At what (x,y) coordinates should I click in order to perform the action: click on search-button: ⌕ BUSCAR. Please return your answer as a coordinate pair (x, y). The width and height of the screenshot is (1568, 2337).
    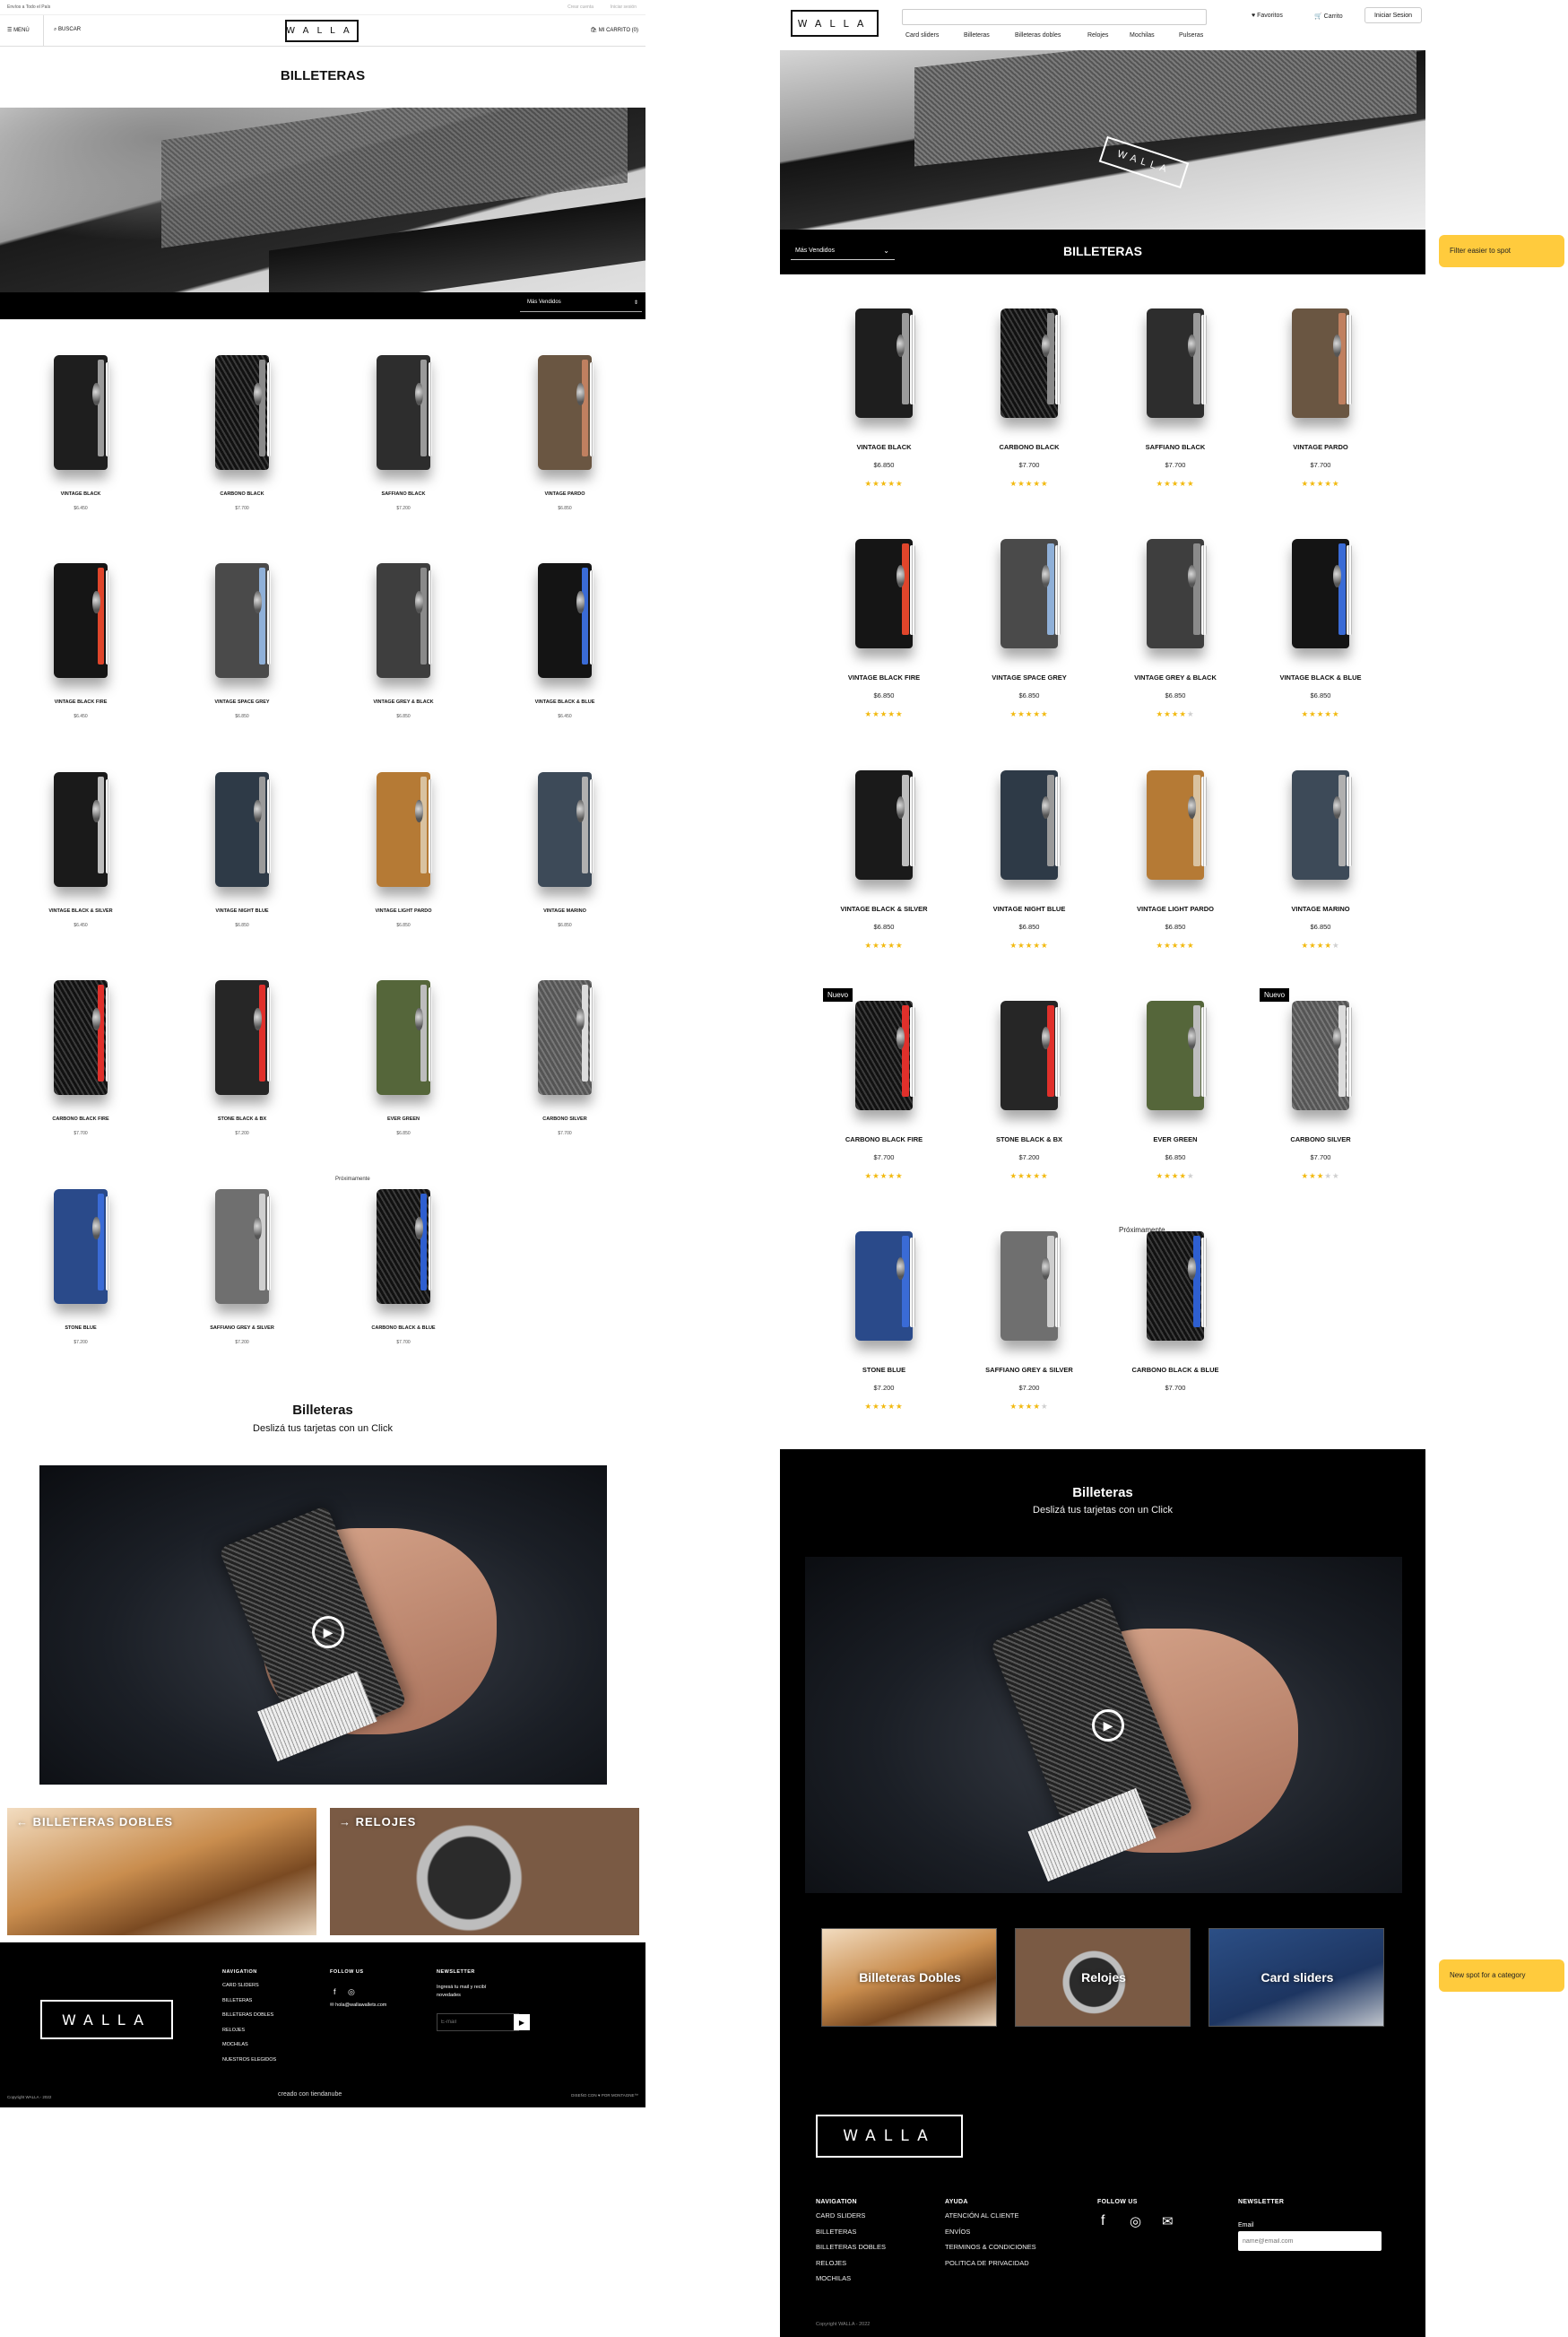
    Looking at the image, I should click on (67, 30).